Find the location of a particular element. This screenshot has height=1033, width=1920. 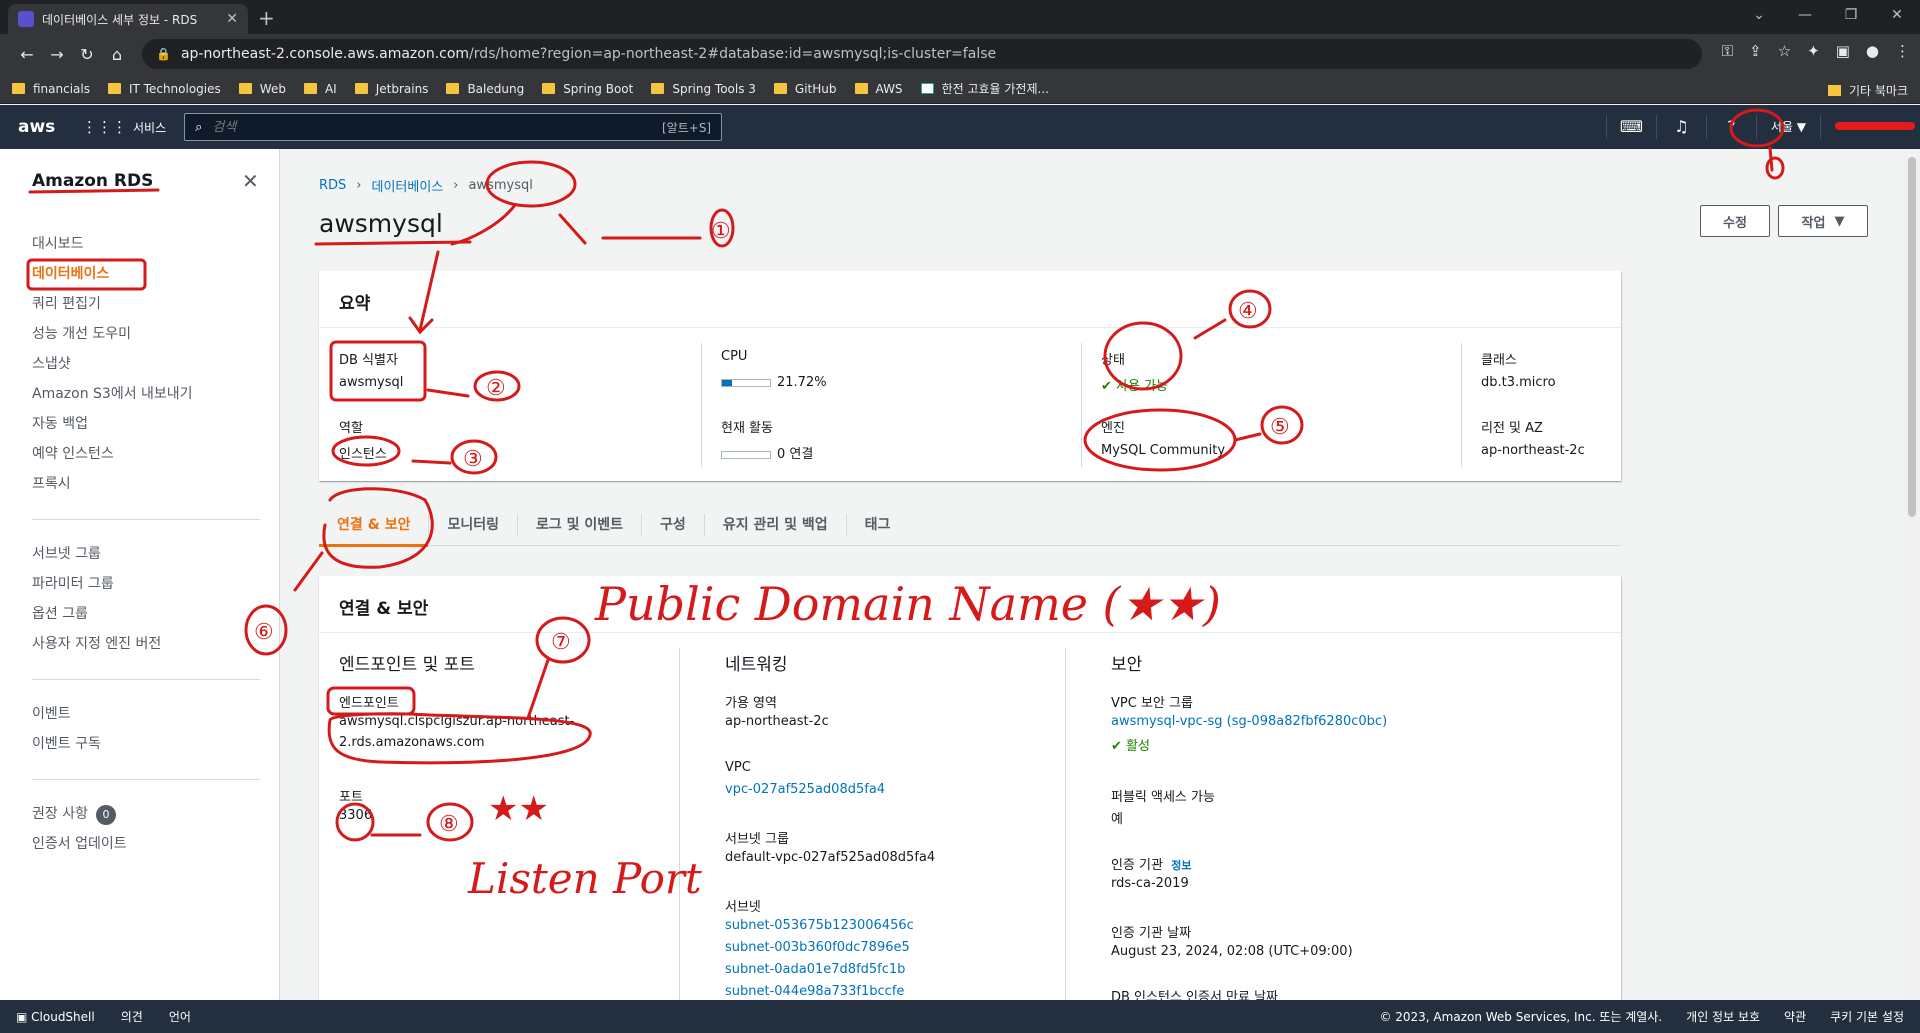

sidebar-item-parameter-groups: 파라미터 그룹 is located at coordinates (96, 584).